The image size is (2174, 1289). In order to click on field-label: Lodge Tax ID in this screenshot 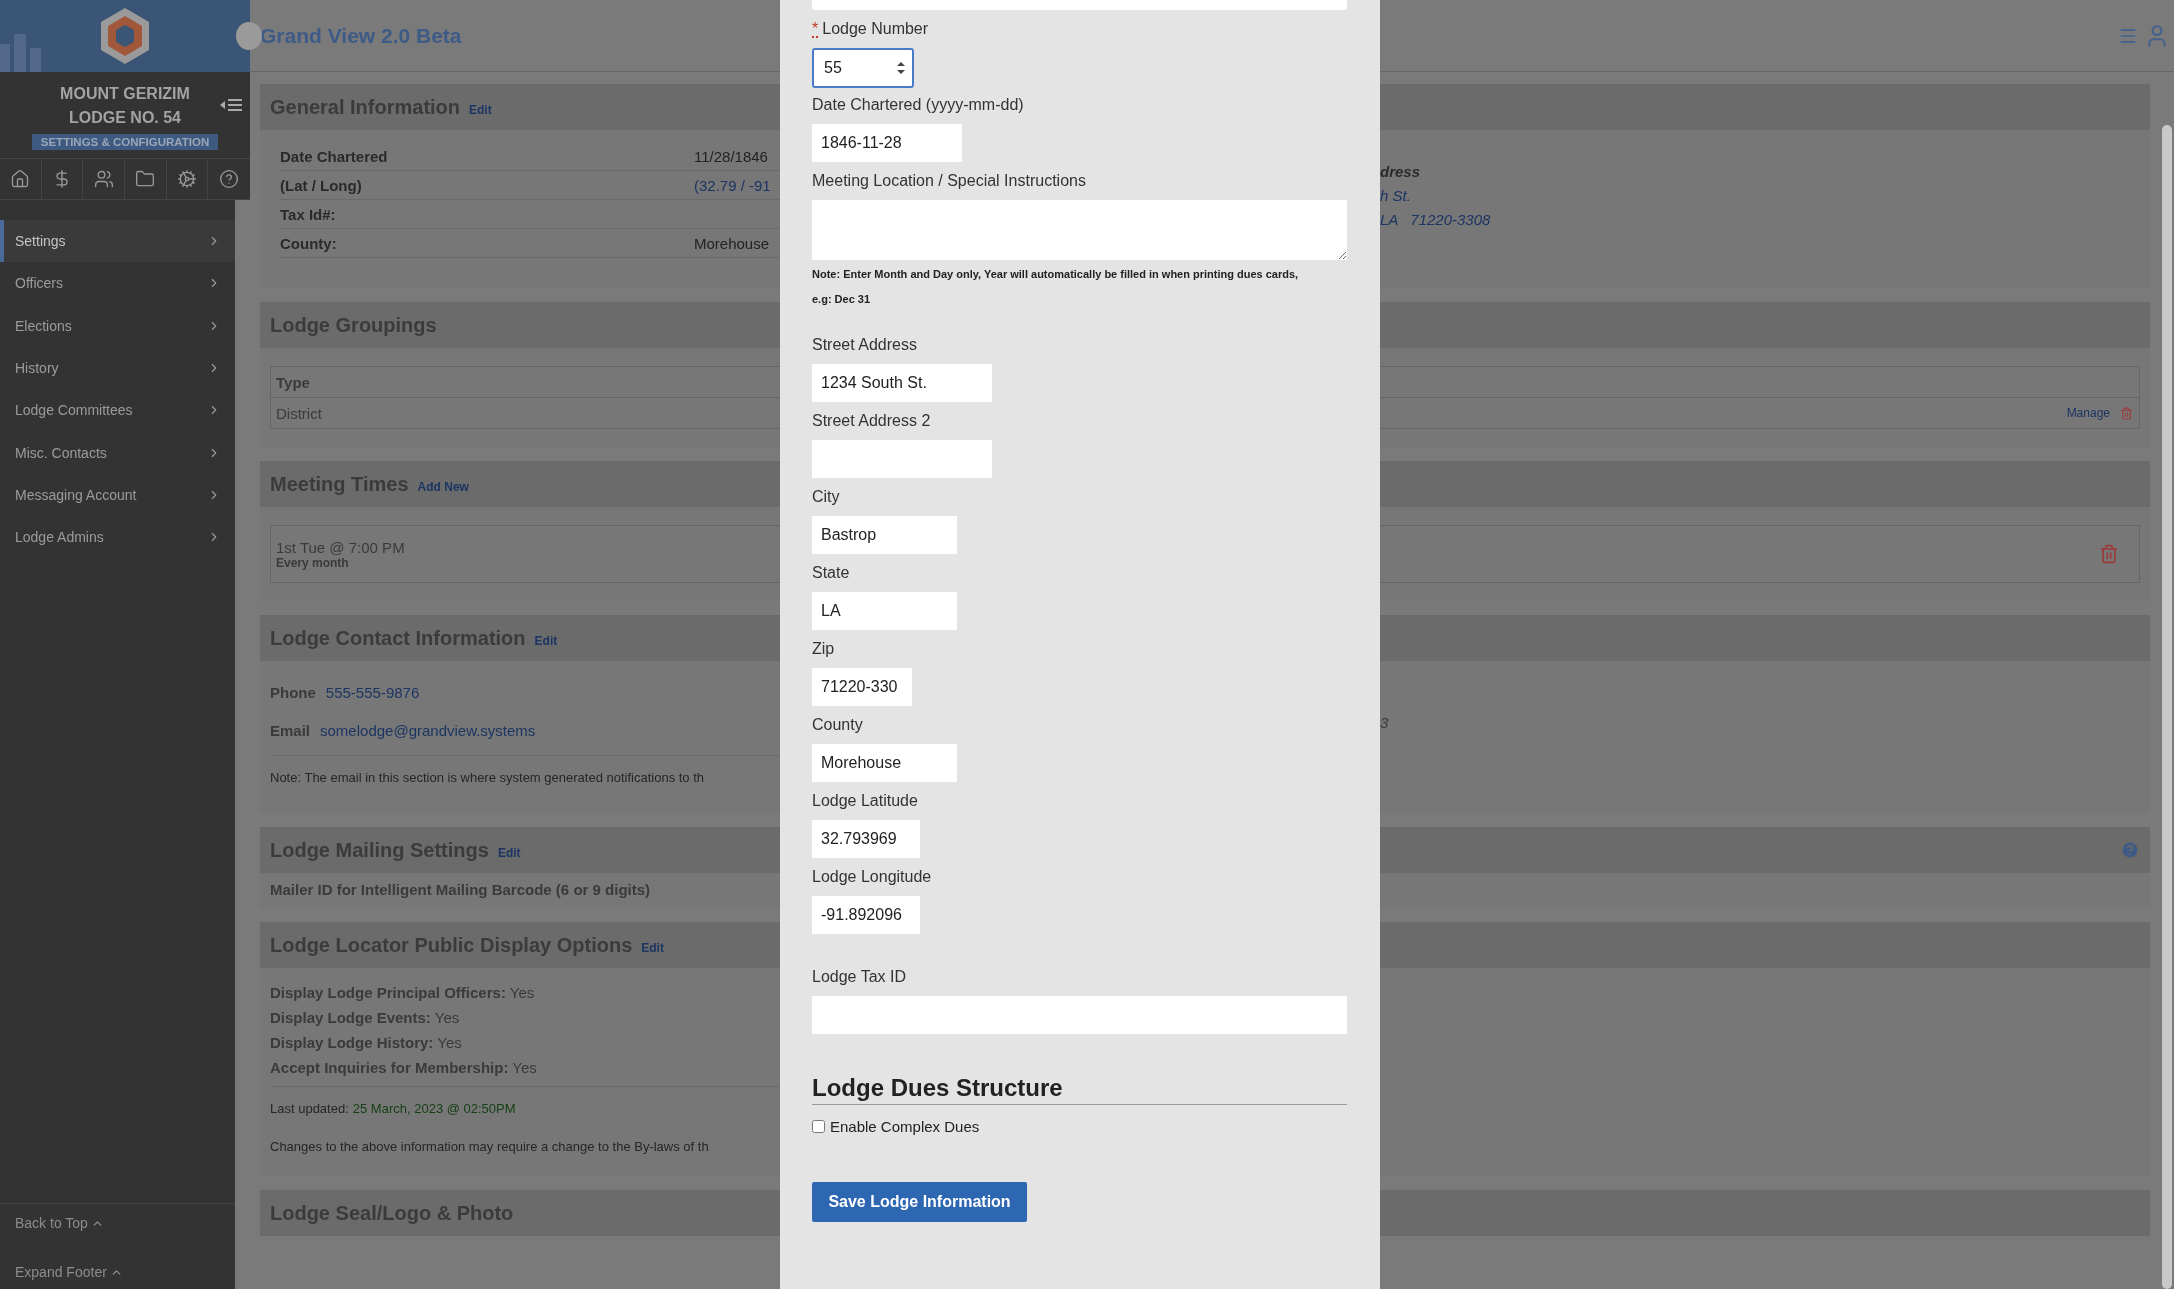, I will do `click(859, 977)`.